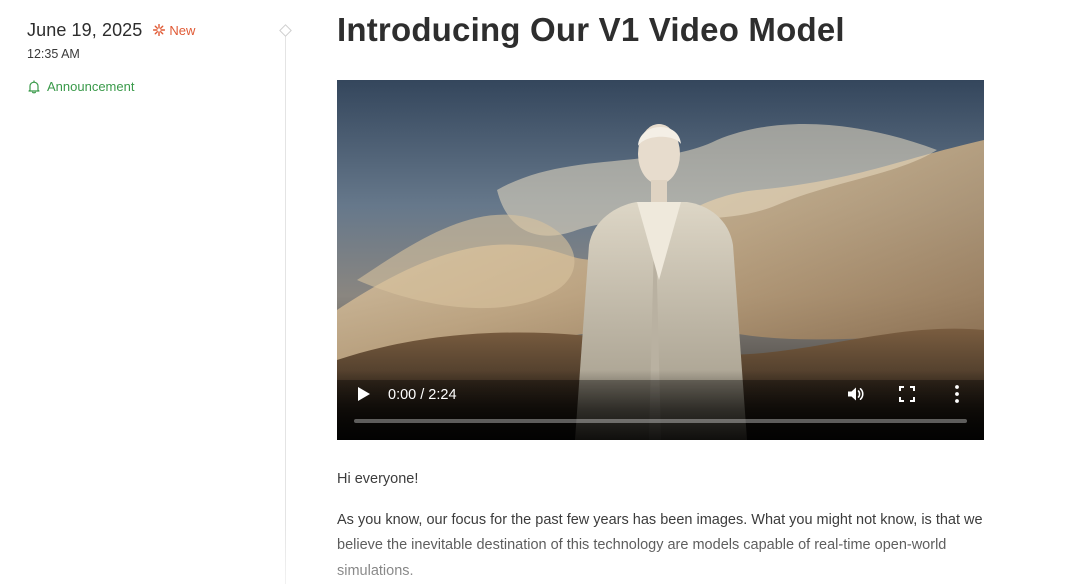 This screenshot has width=1080, height=584. Describe the element at coordinates (91, 86) in the screenshot. I see `category-label: Announcement` at that location.